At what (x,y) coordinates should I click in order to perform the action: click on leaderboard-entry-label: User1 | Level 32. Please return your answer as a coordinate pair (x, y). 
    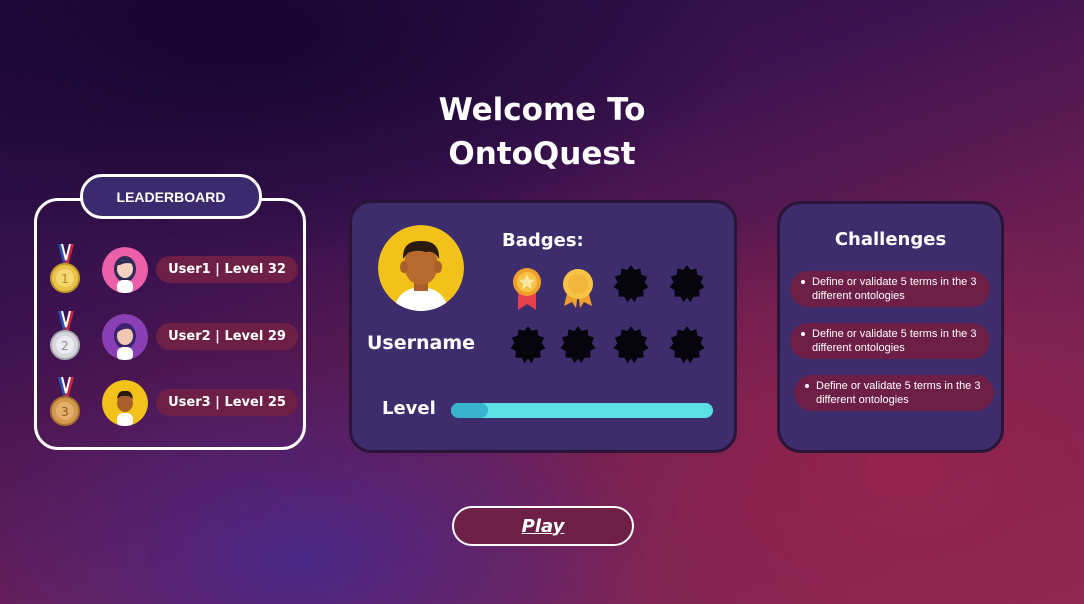
    Looking at the image, I should click on (227, 269).